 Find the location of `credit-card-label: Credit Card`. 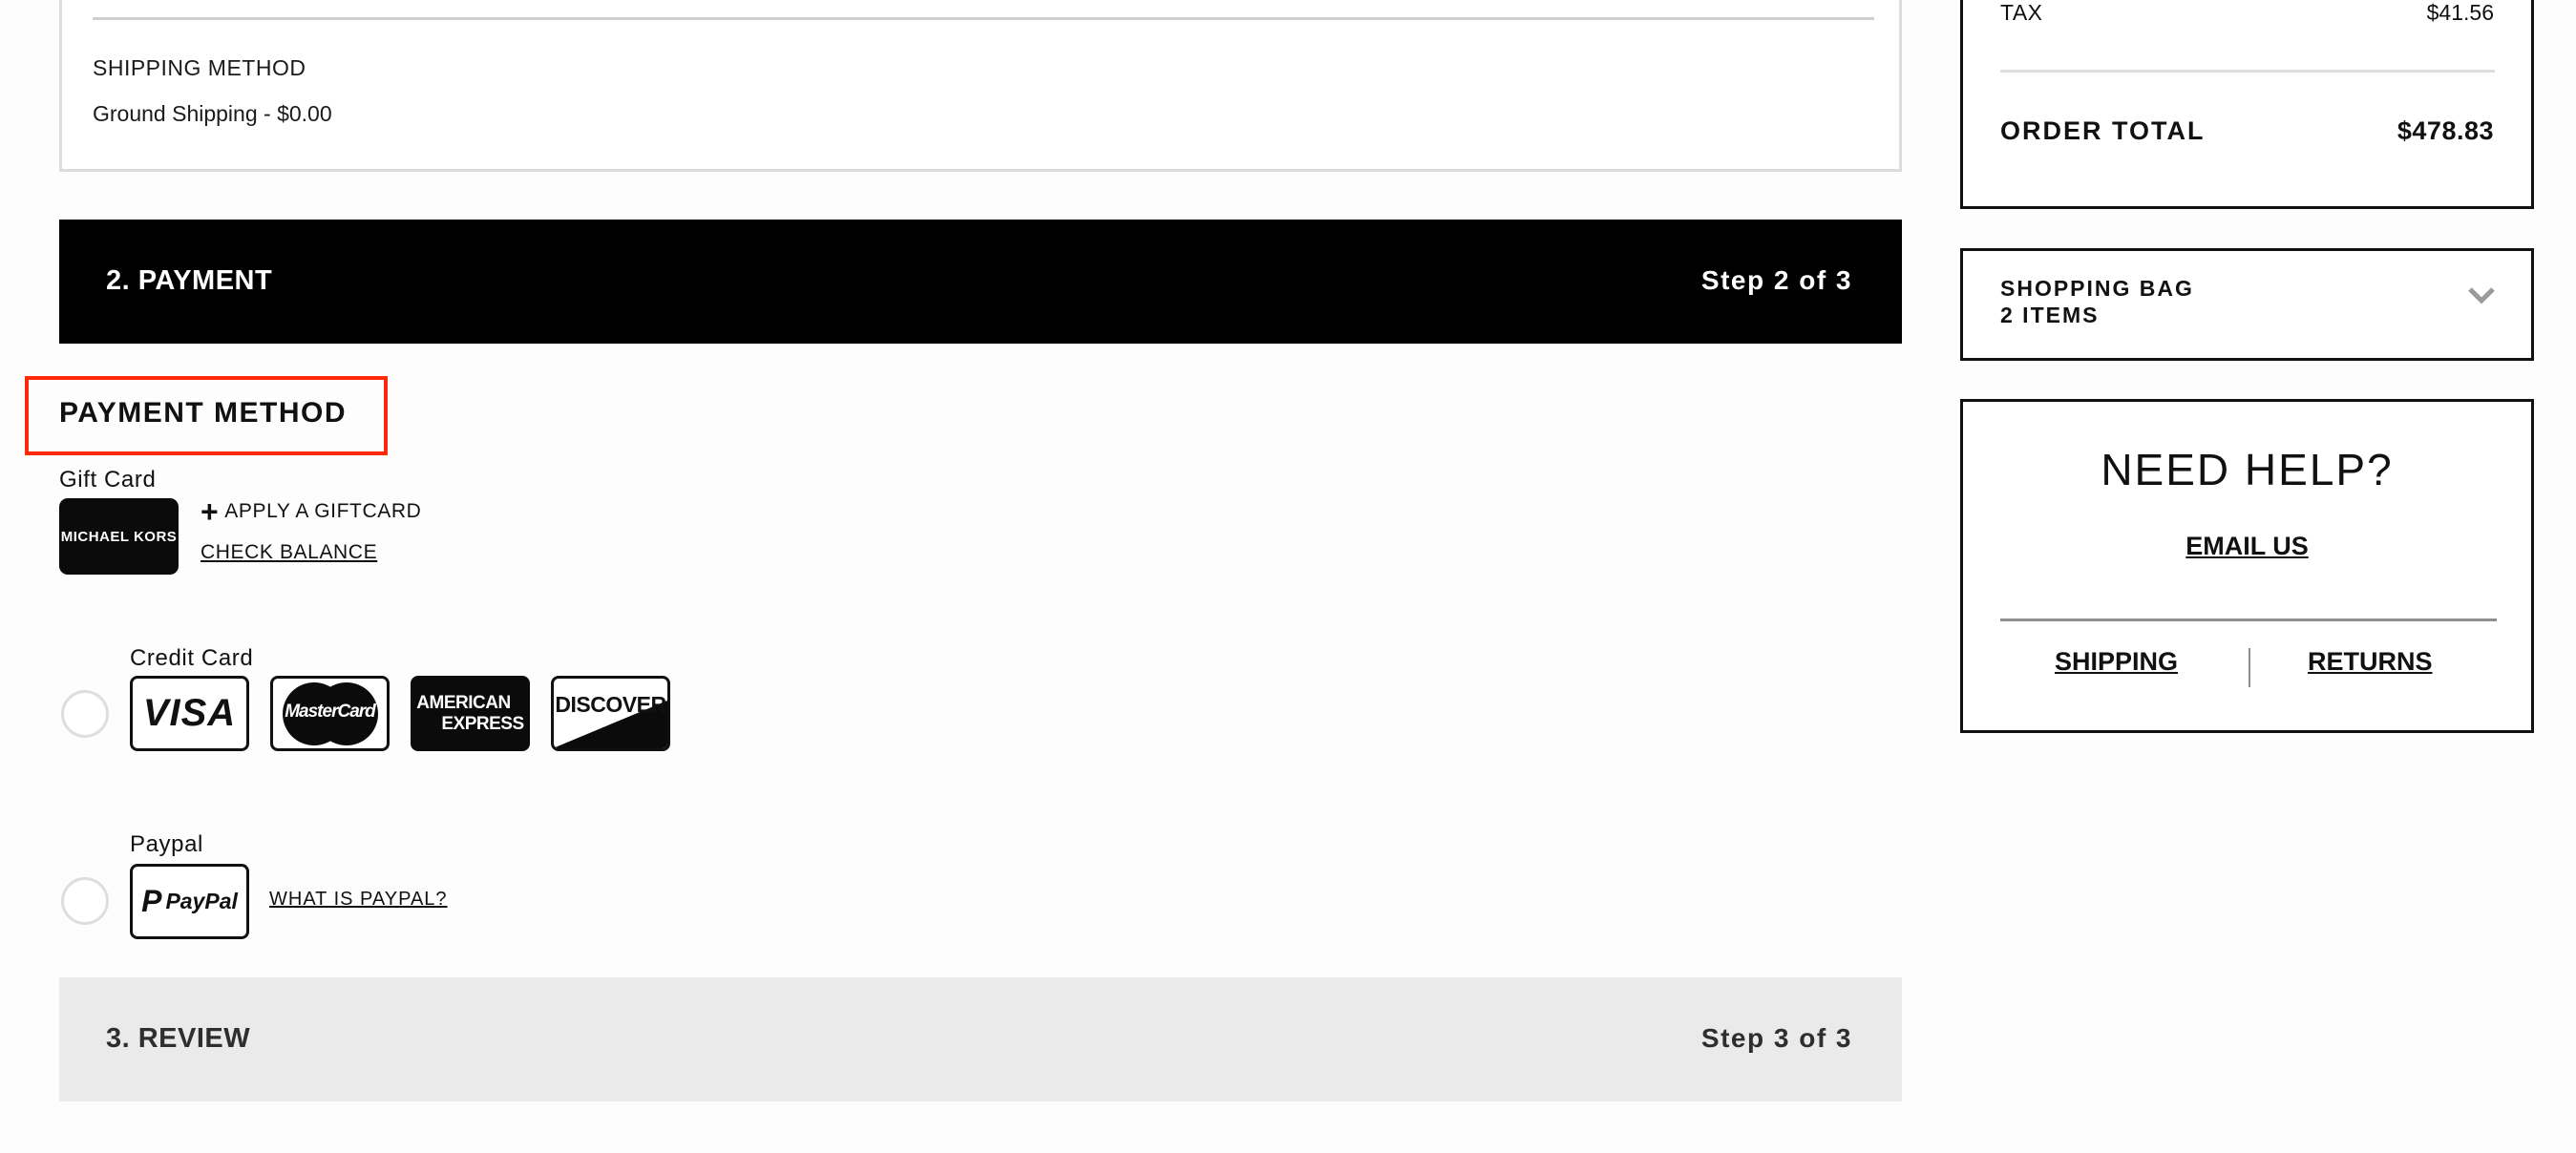

credit-card-label: Credit Card is located at coordinates (192, 658).